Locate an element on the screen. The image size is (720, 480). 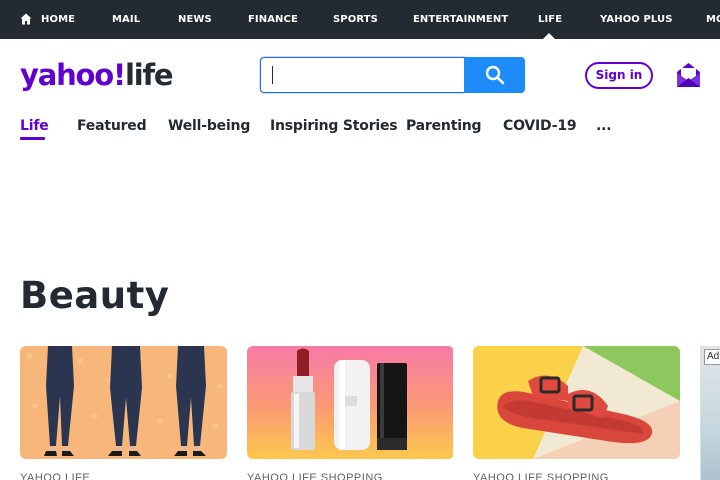
subnav-parenting: Parenting is located at coordinates (444, 126).